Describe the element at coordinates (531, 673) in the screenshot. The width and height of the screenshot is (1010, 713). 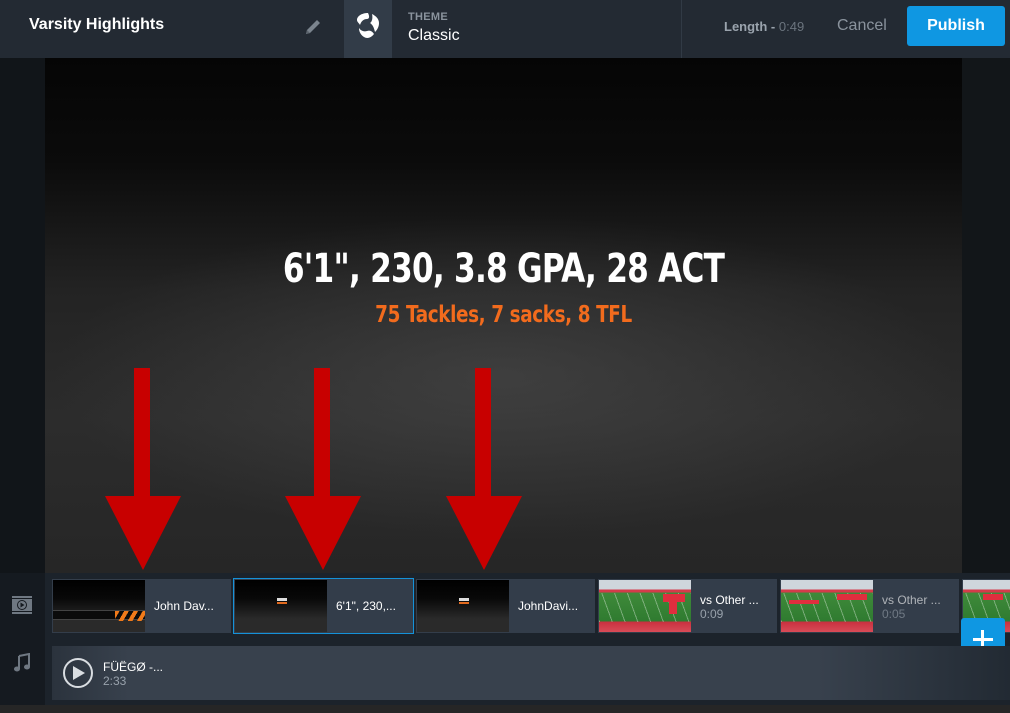
I see `audio-track: FÜËGØ -... 2:33` at that location.